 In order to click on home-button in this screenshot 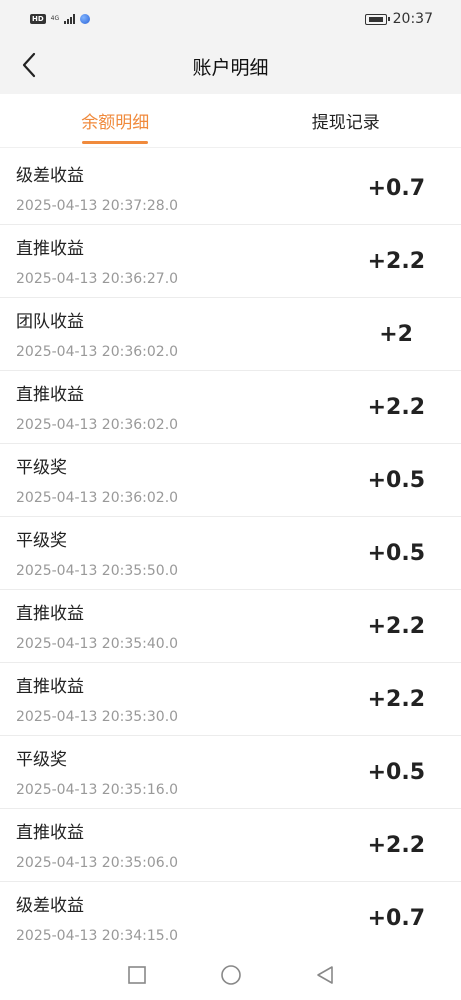, I will do `click(231, 975)`.